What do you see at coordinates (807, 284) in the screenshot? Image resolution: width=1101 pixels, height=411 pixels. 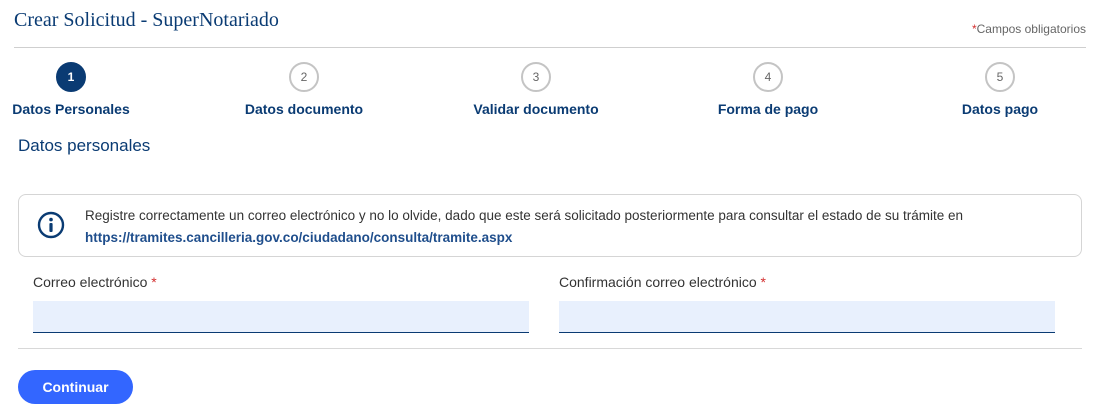 I see `confirm-email-label: Confirmación correo electrónico *` at bounding box center [807, 284].